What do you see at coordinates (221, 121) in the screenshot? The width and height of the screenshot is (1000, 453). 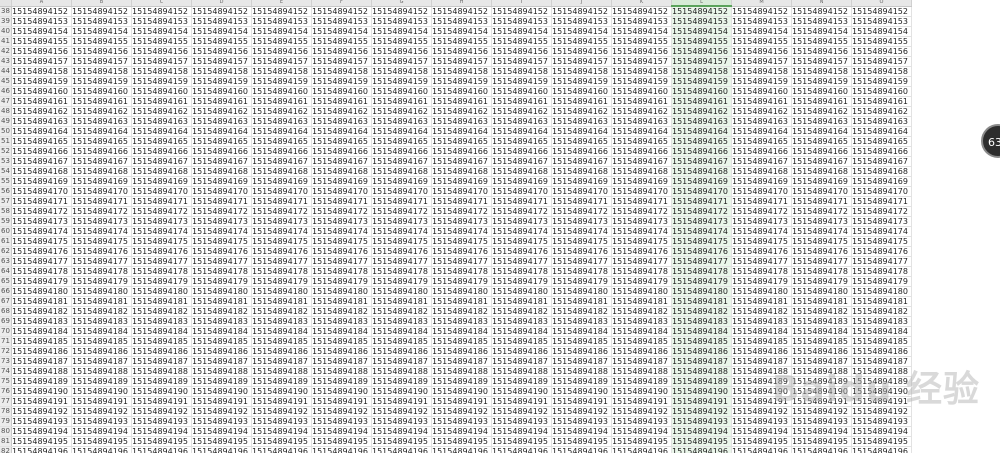 I see `cell-d49: 15154894163` at bounding box center [221, 121].